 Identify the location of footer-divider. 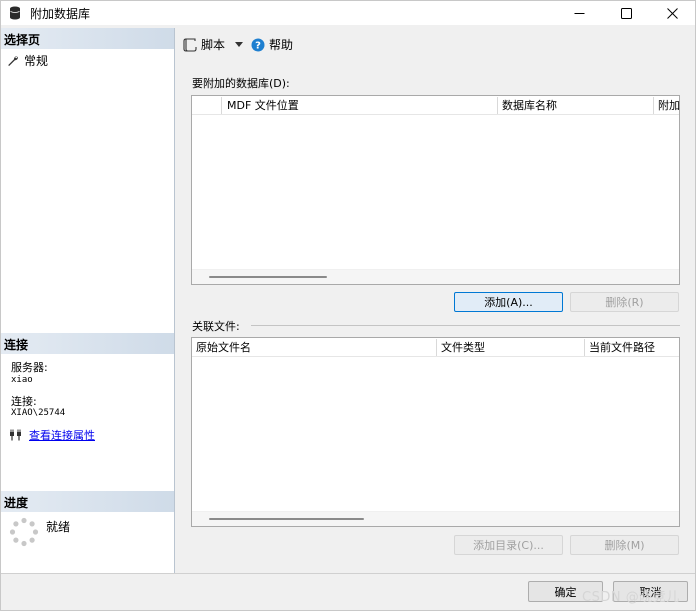
(348, 573).